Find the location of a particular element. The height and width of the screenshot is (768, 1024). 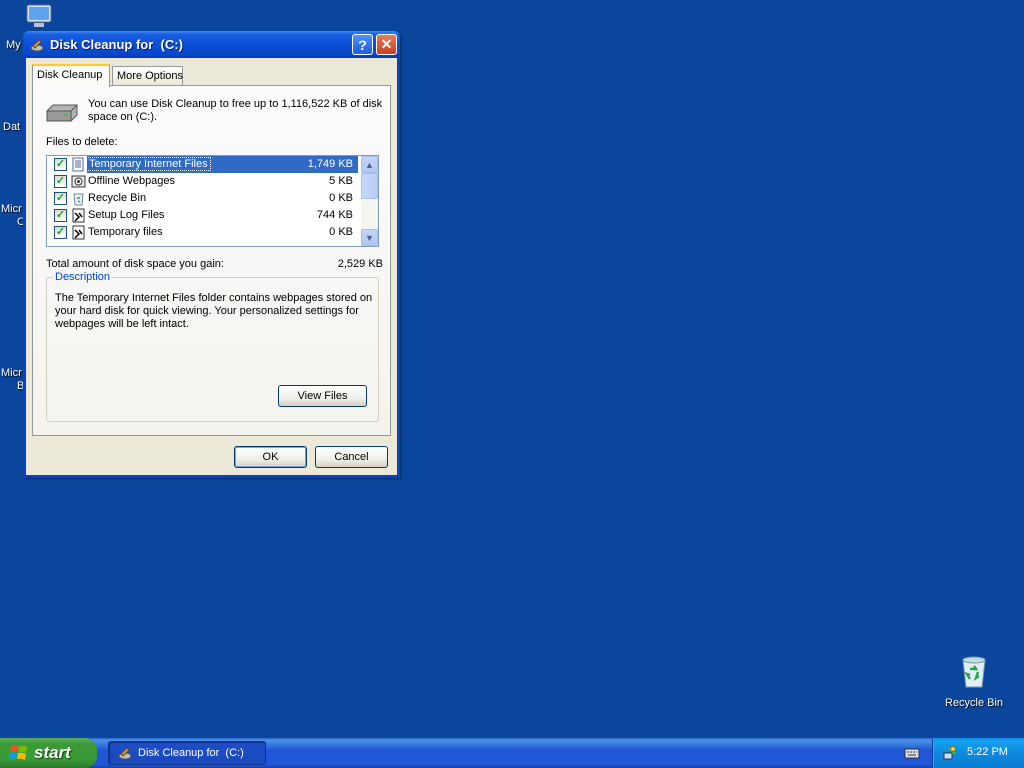

recycle-bin-desktop-icon: Recycle Bin is located at coordinates (974, 682).